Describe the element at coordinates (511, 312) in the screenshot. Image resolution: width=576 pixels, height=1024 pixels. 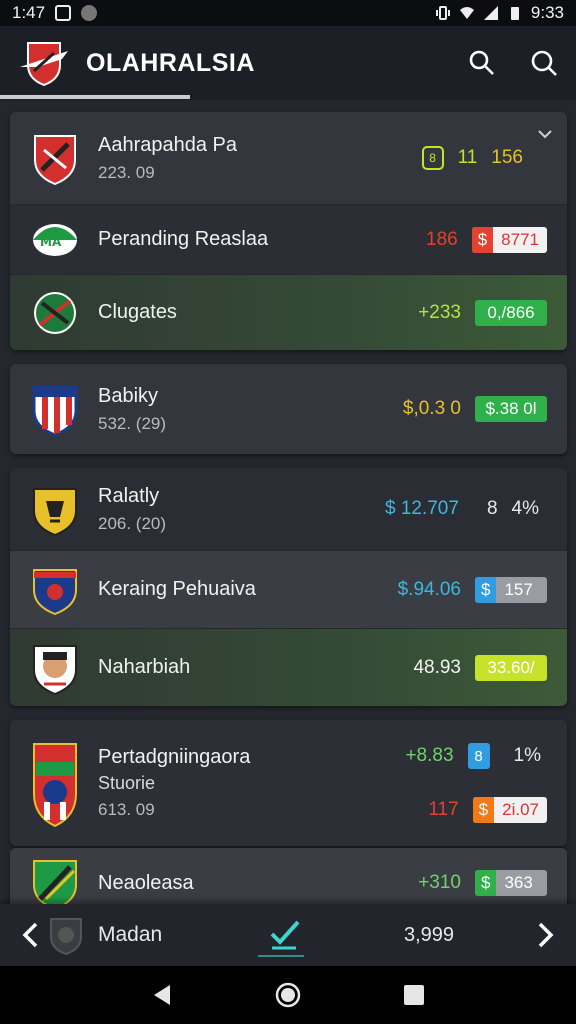
I see `odds-chip: 0,/866` at that location.